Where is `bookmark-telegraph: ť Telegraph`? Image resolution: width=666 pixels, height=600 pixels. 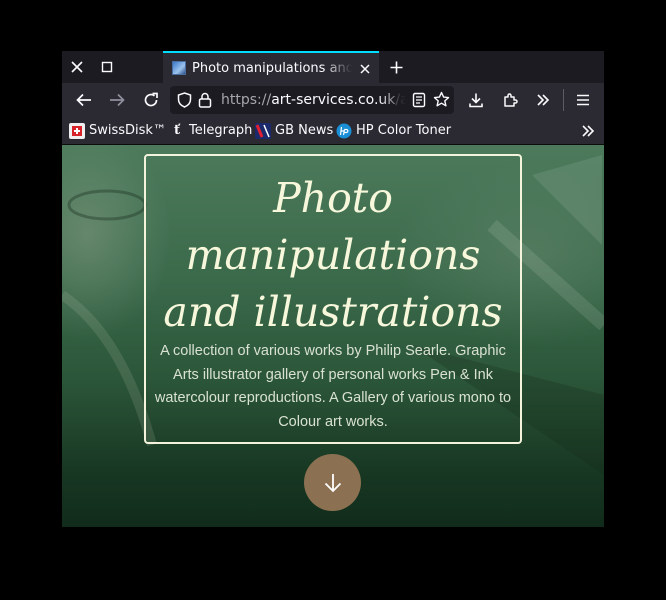
bookmark-telegraph: ť Telegraph is located at coordinates (210, 130).